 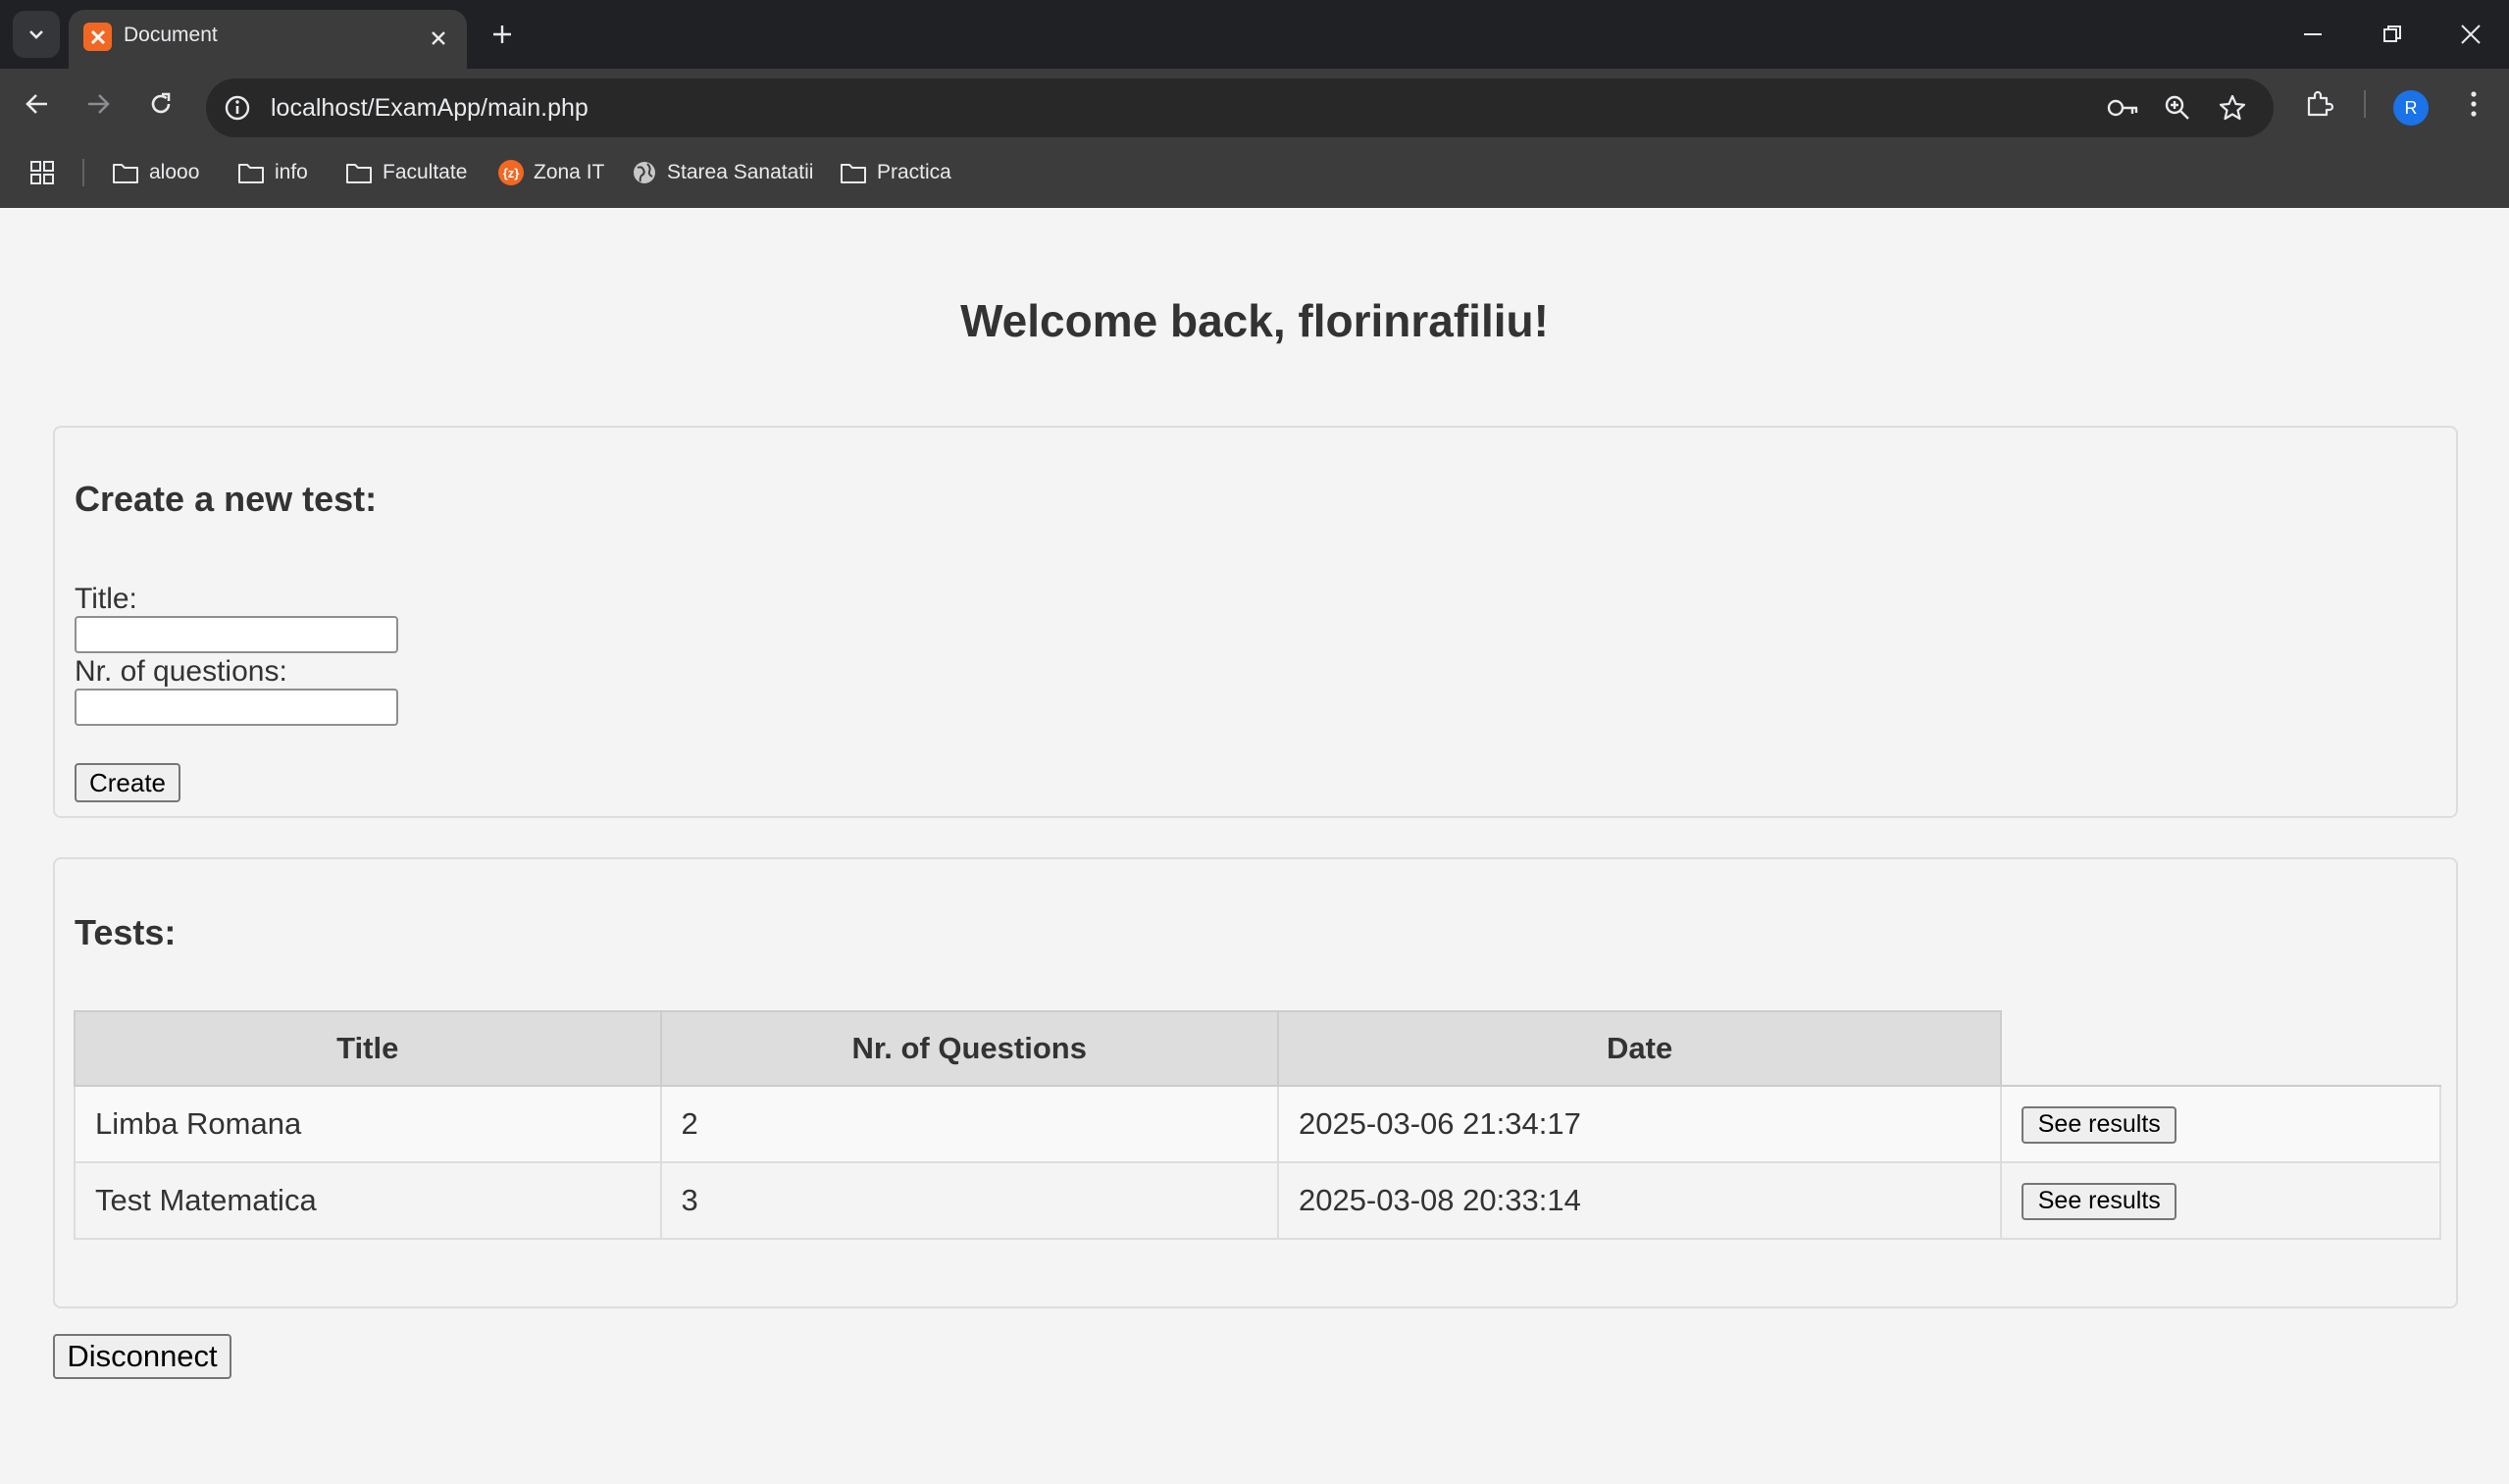 I want to click on bookmark-starea-sanatatii: Starea Sanatatii, so click(x=722, y=173).